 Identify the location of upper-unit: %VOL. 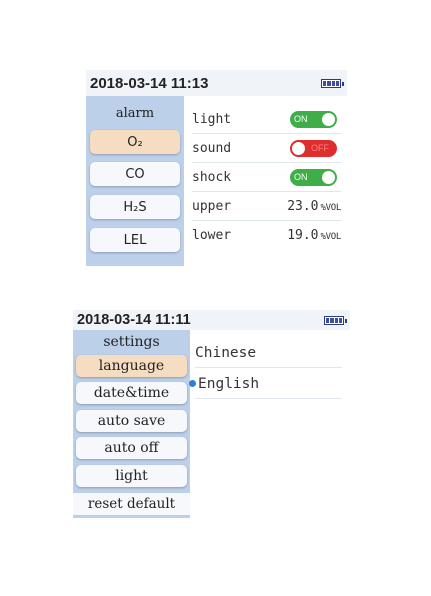
(331, 207).